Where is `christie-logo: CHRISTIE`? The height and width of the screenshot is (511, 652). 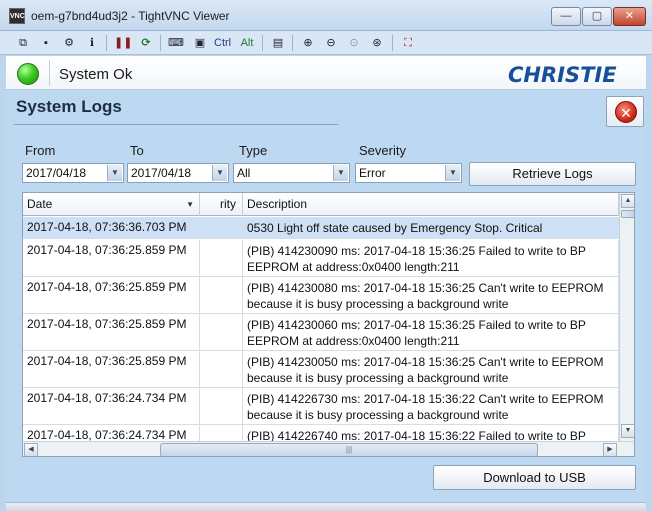 christie-logo: CHRISTIE is located at coordinates (562, 75).